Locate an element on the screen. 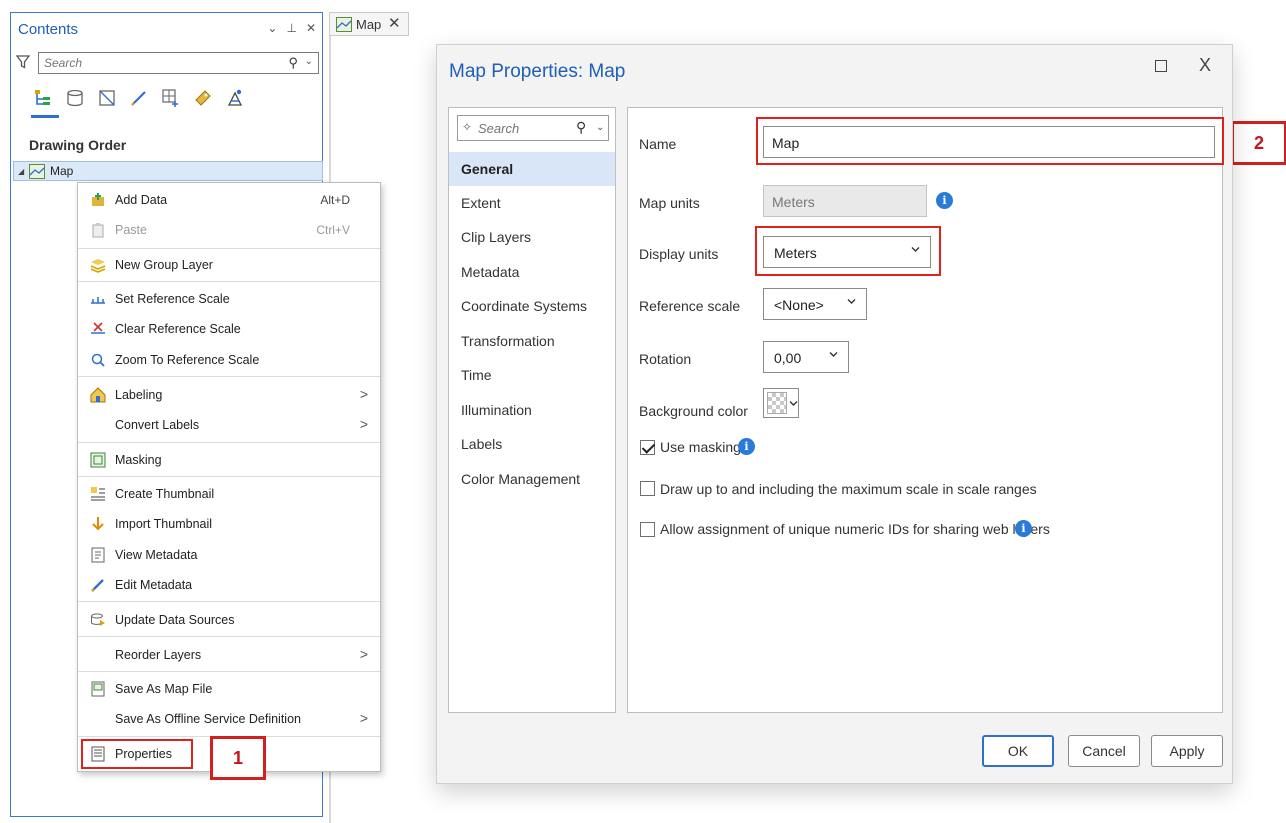 This screenshot has height=823, width=1286. menu-item-convert-labels: Convert Labels > is located at coordinates (229, 425).